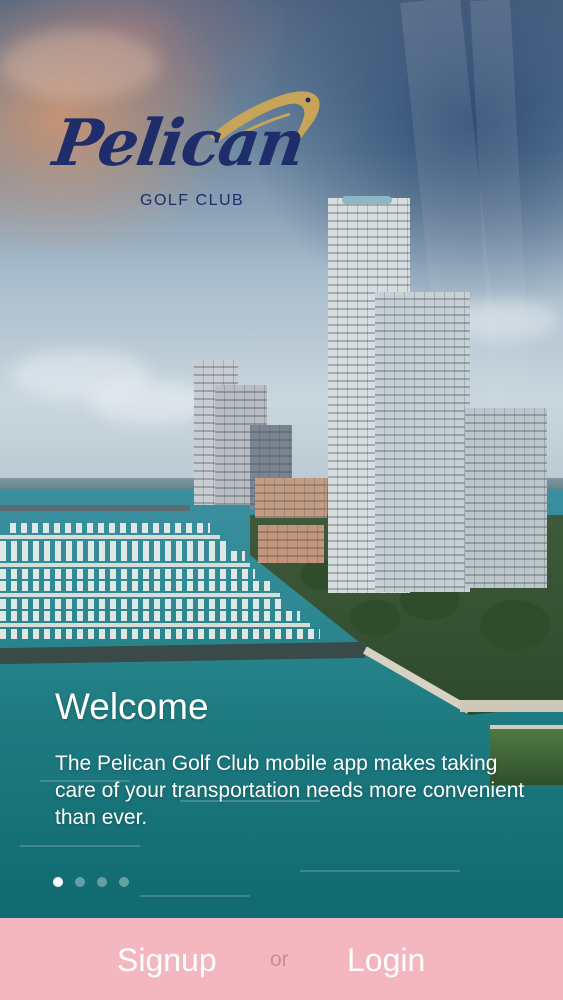 The image size is (563, 1000). I want to click on login-button: Login, so click(386, 960).